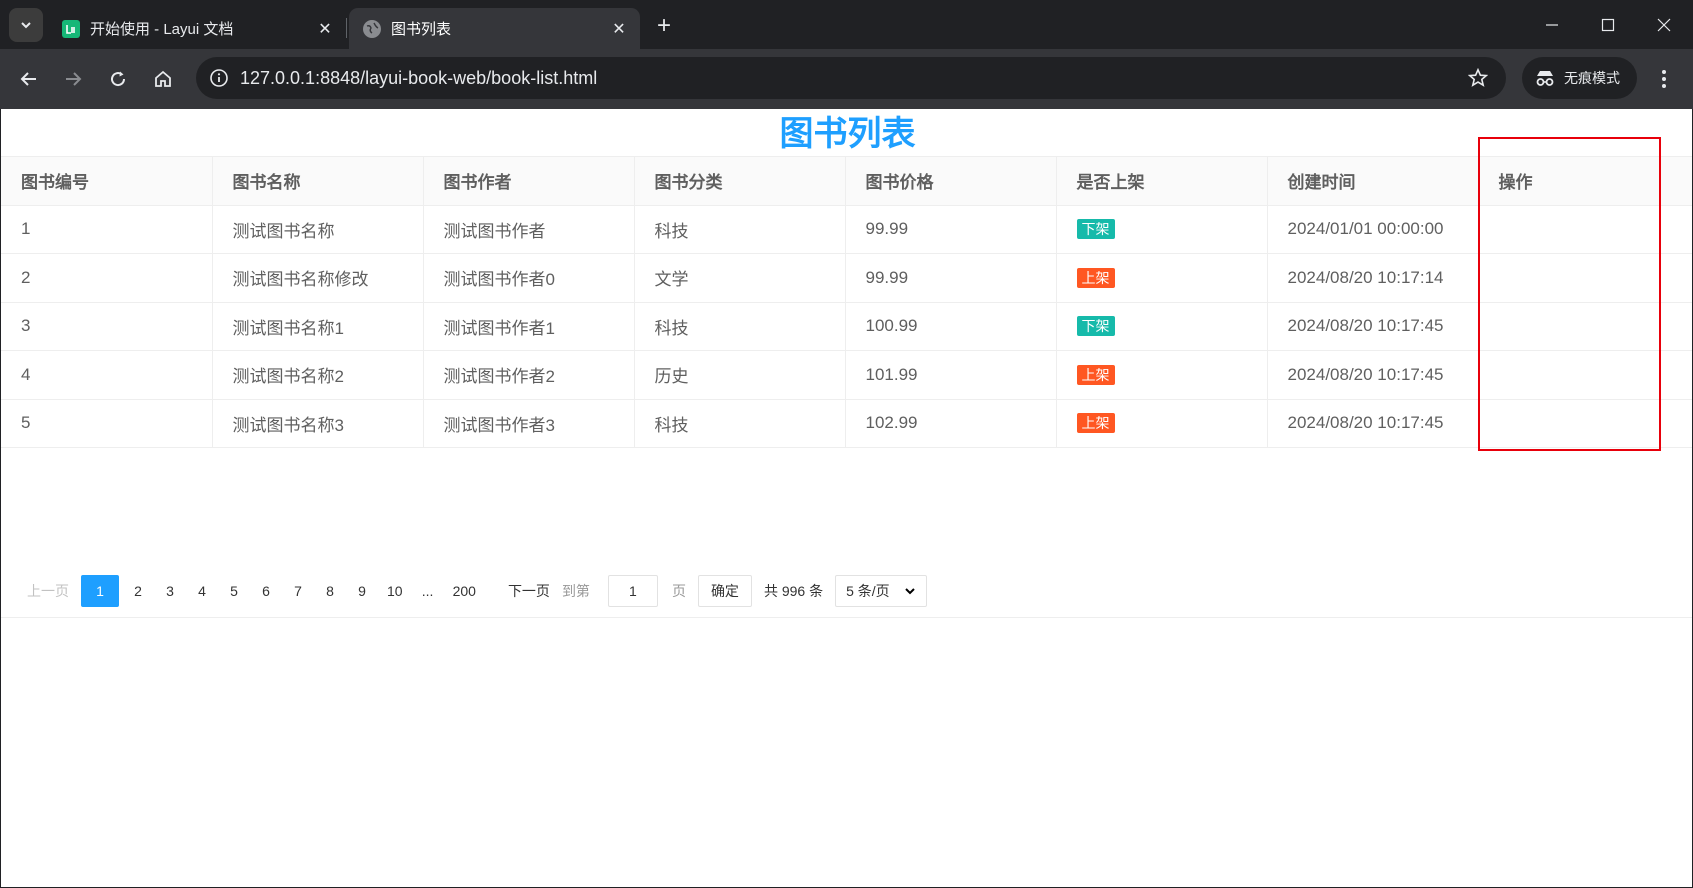 The height and width of the screenshot is (888, 1693). What do you see at coordinates (529, 375) in the screenshot?
I see `cell-author: 测试图书作者2` at bounding box center [529, 375].